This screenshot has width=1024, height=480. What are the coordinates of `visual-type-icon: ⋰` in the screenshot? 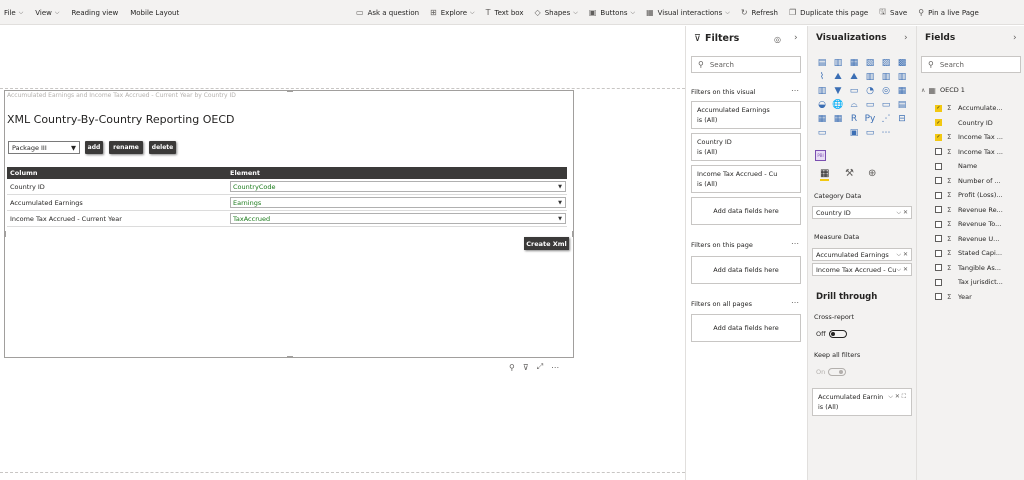 It's located at (886, 118).